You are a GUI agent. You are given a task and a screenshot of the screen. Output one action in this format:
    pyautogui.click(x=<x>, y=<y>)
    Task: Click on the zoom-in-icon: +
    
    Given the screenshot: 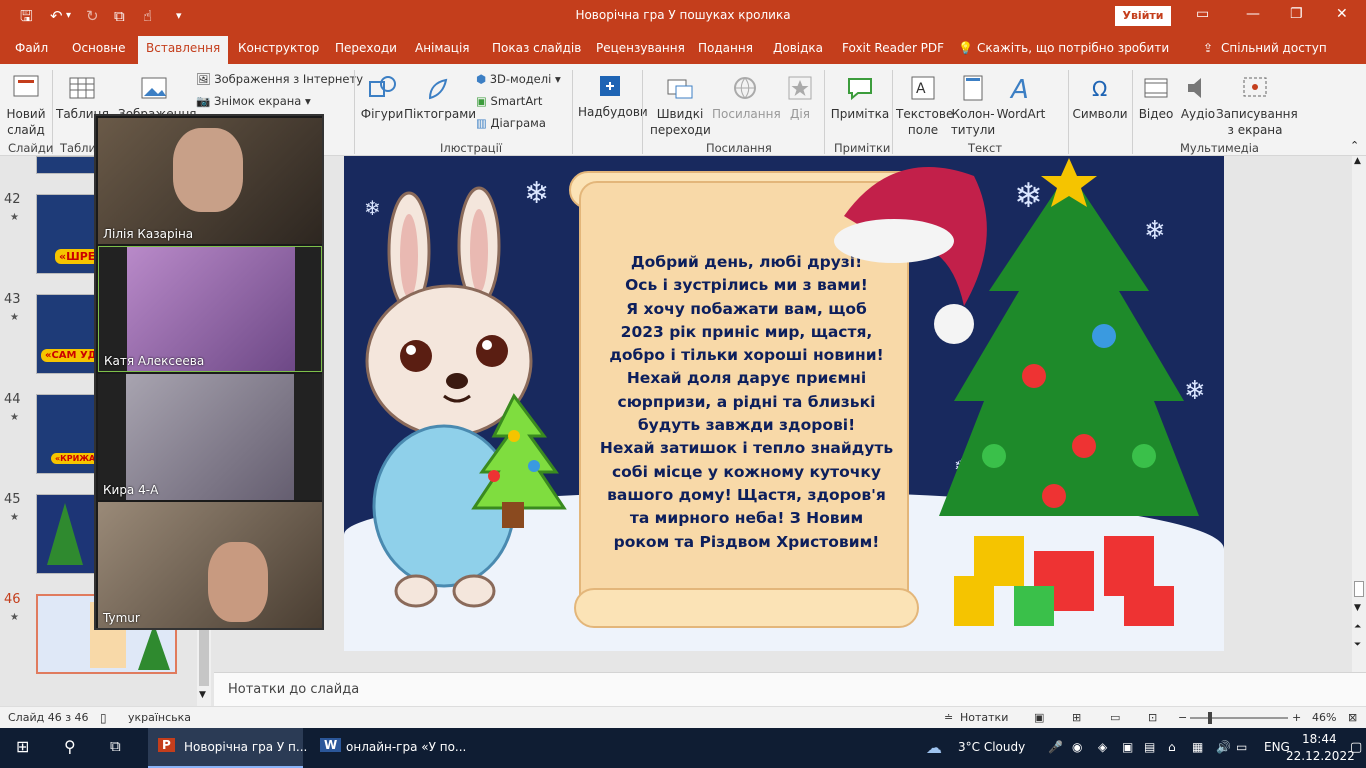 What is the action you would take?
    pyautogui.click(x=1296, y=717)
    